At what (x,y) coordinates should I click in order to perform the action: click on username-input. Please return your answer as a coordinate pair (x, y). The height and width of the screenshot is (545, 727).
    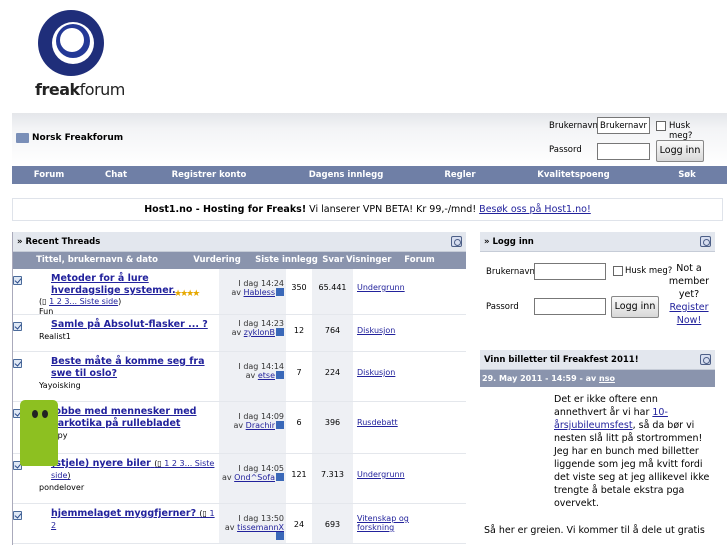
    Looking at the image, I should click on (623, 125).